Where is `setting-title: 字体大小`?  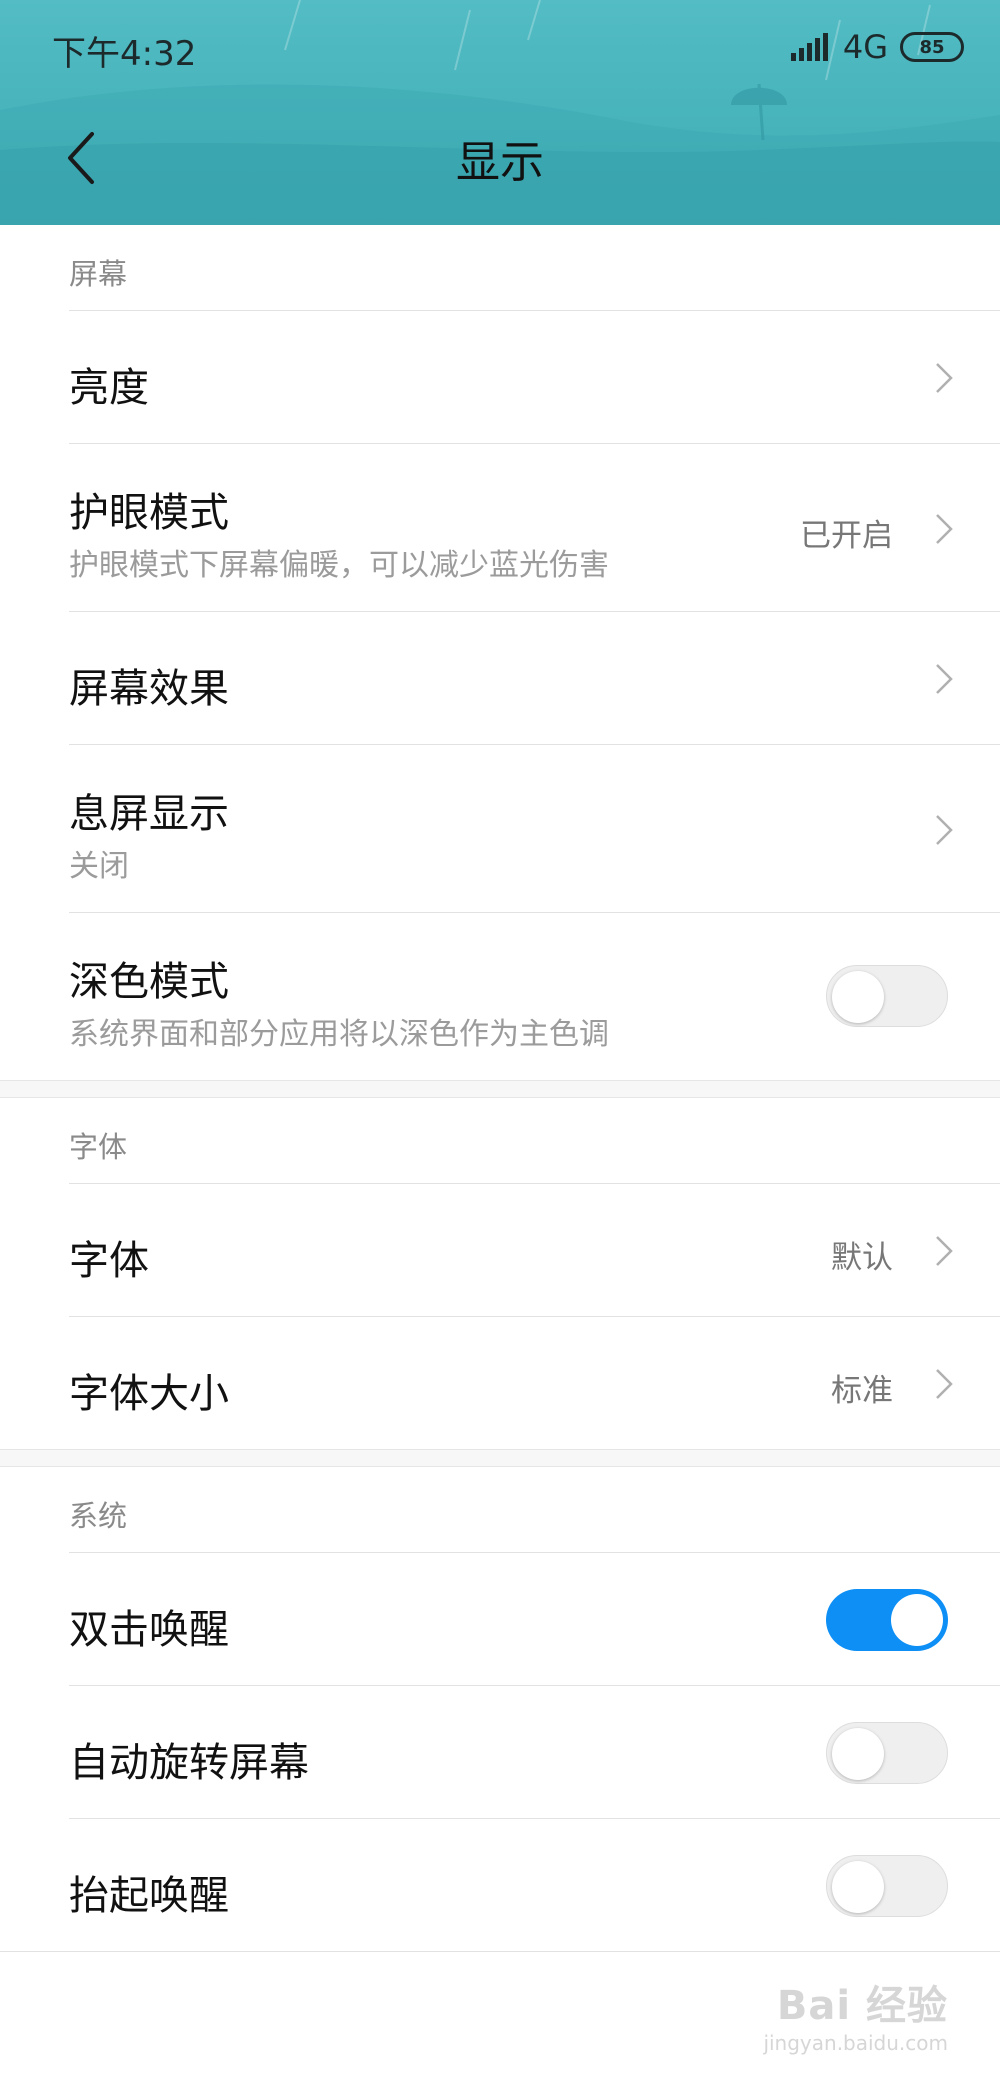
setting-title: 字体大小 is located at coordinates (149, 1394).